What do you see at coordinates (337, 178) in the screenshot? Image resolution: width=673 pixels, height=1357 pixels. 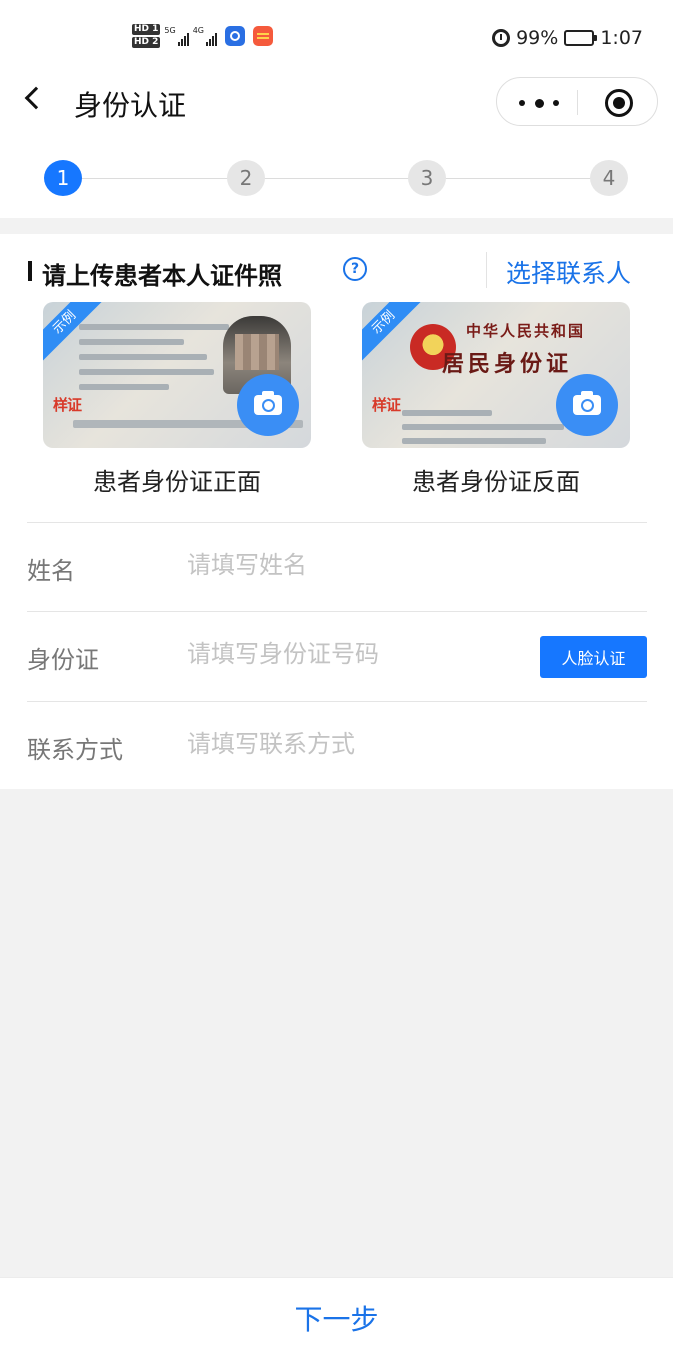 I see `step-indicator: 1 2 3 4` at bounding box center [337, 178].